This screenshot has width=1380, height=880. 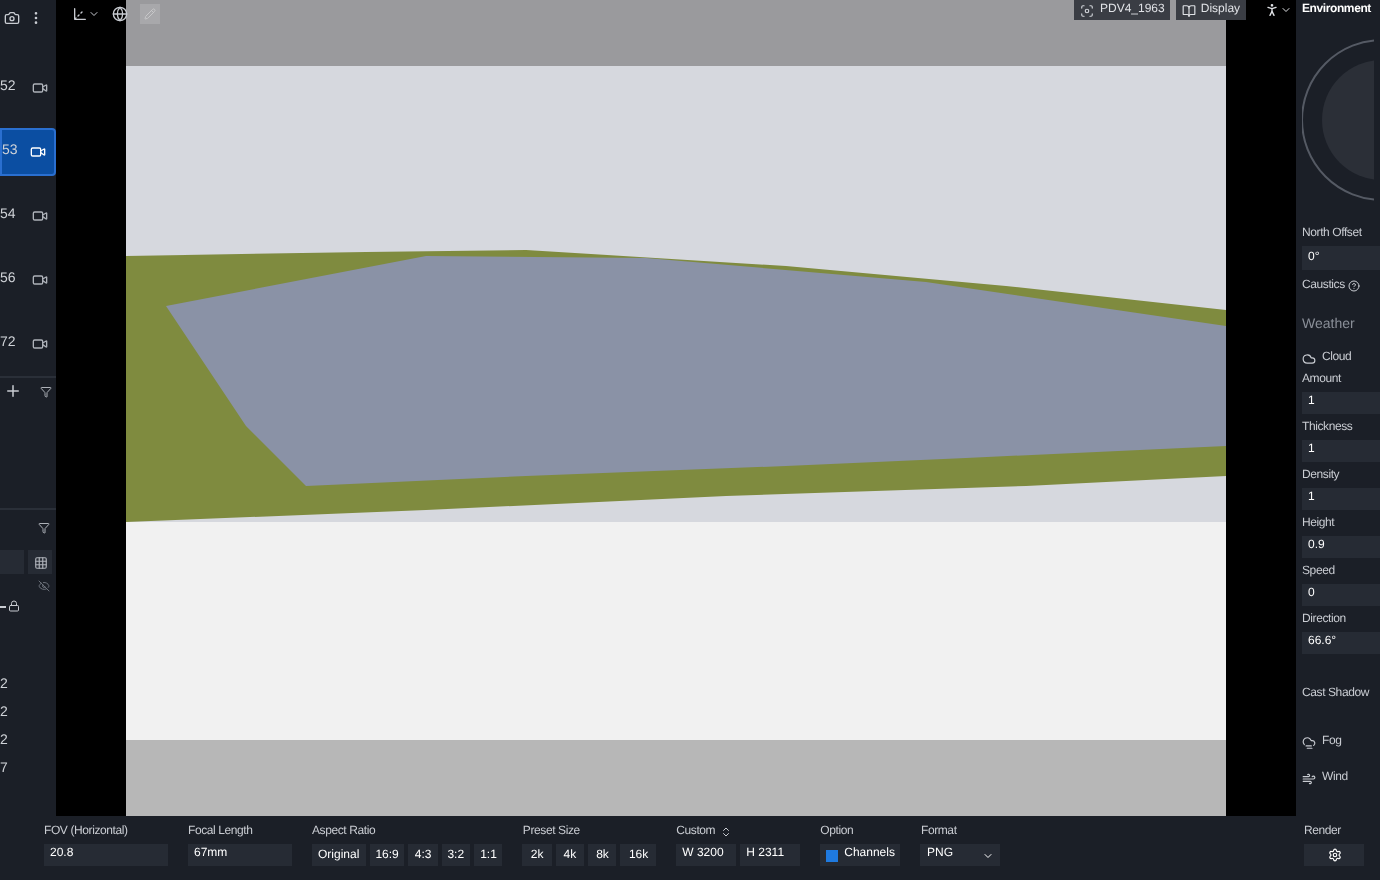 What do you see at coordinates (13, 391) in the screenshot?
I see `add-icon` at bounding box center [13, 391].